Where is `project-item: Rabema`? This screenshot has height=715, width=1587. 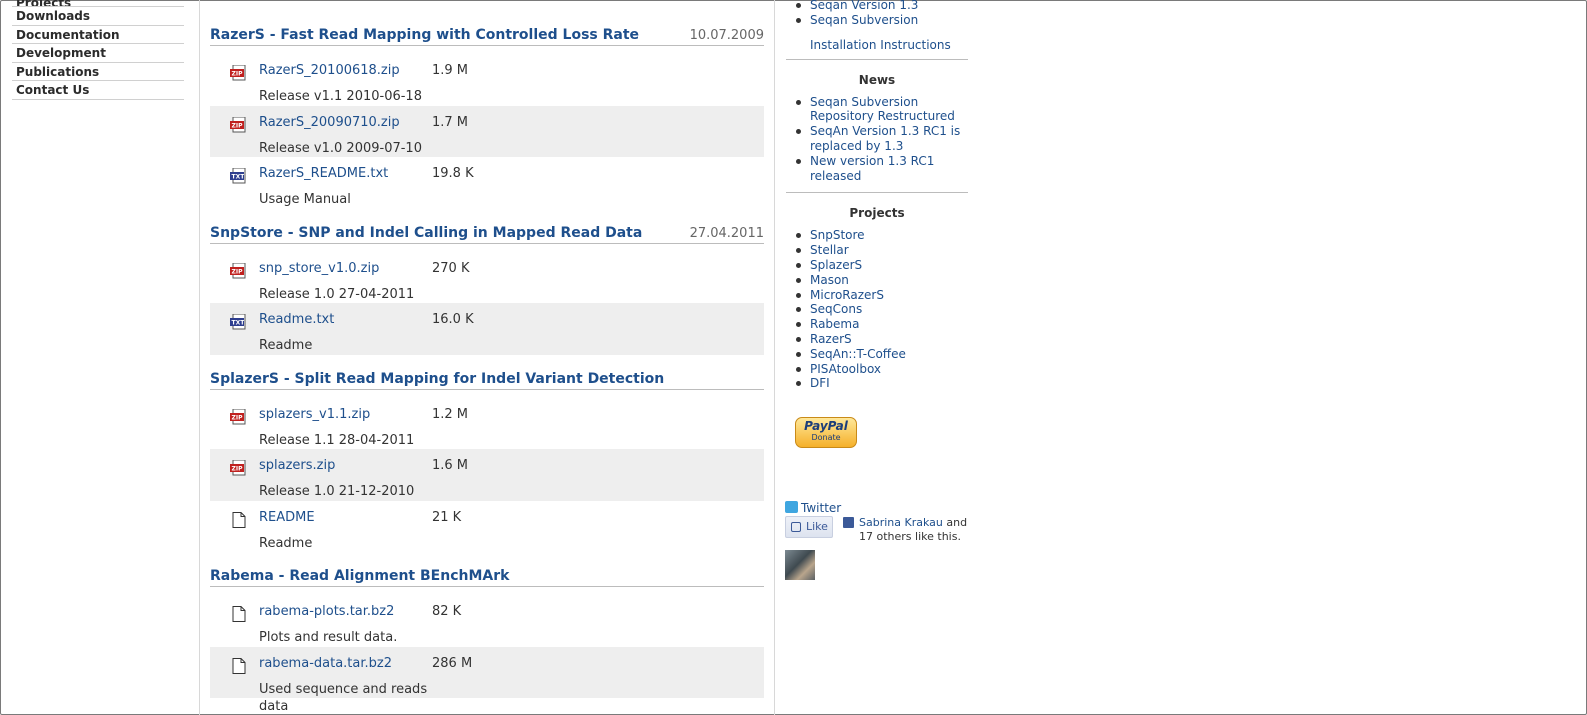 project-item: Rabema is located at coordinates (882, 324).